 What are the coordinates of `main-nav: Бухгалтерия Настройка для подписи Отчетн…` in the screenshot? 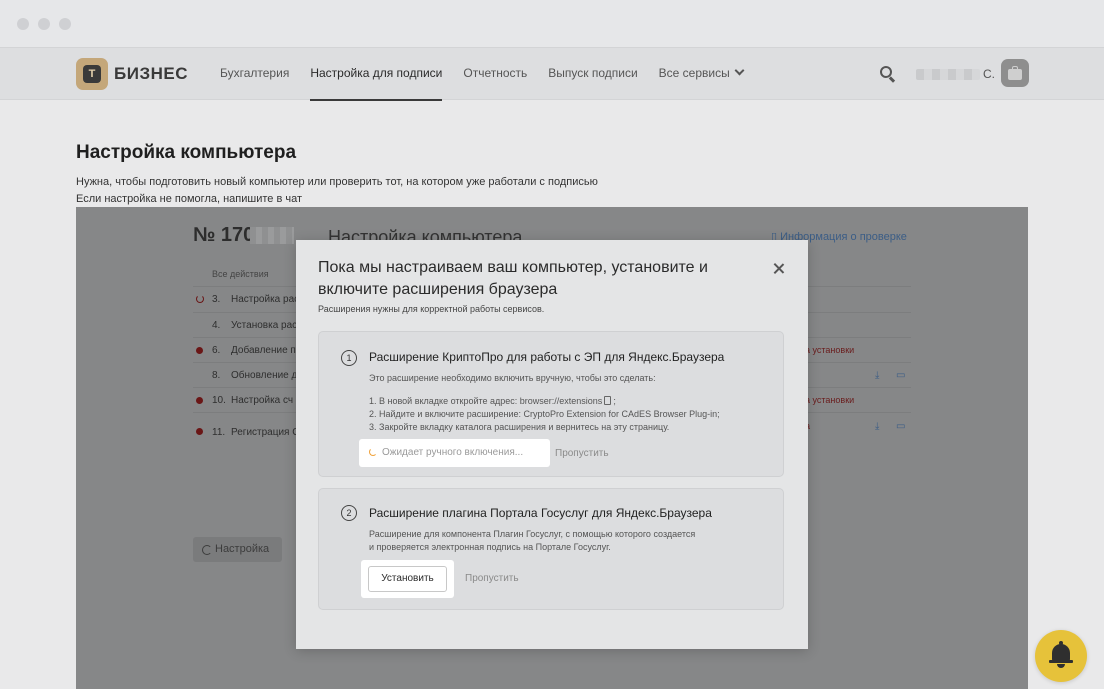 It's located at (492, 74).